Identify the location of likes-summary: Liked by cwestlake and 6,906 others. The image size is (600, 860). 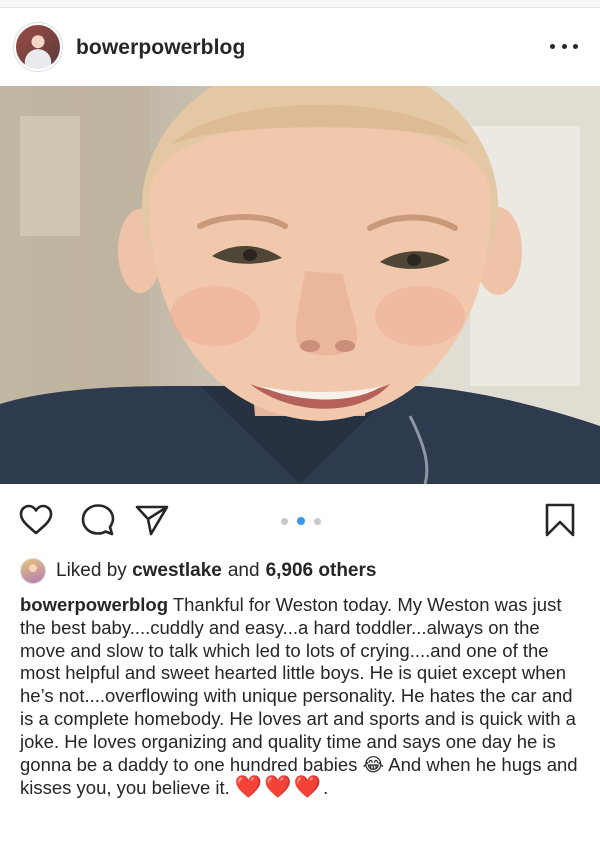
(300, 571).